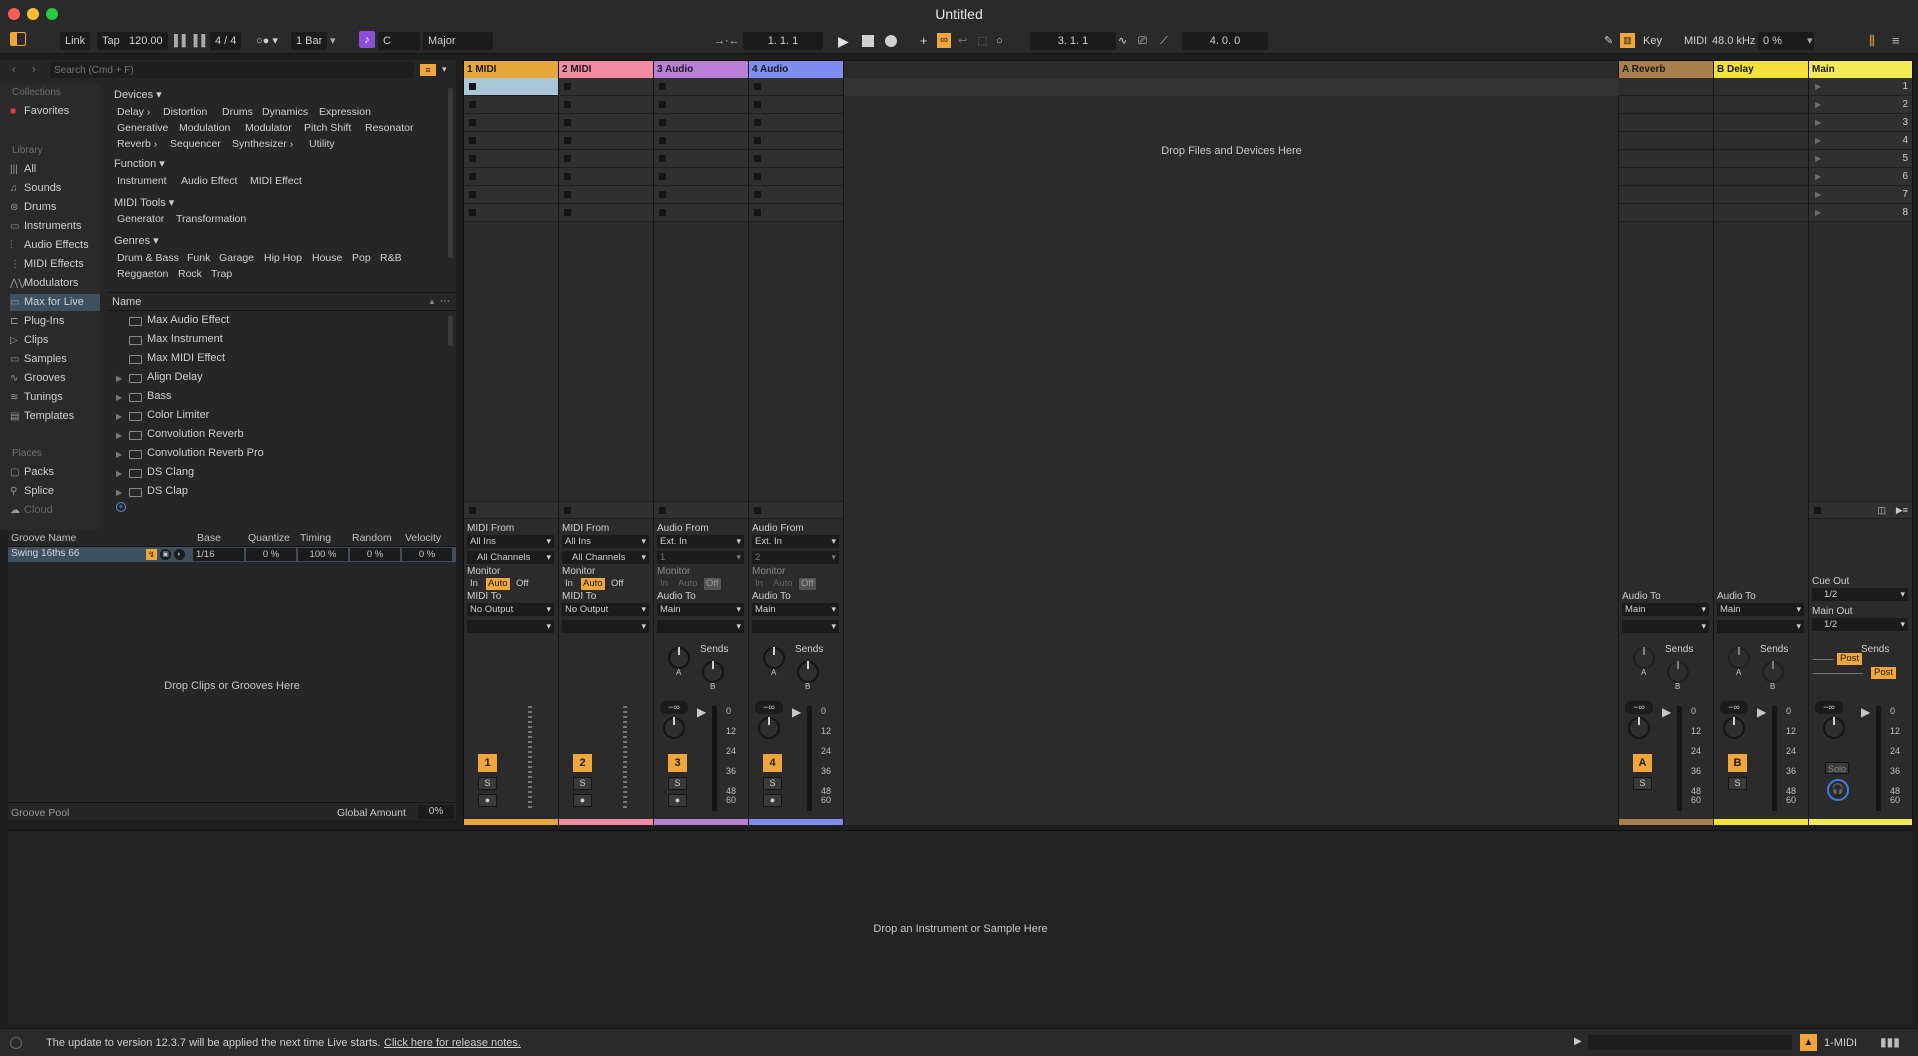  Describe the element at coordinates (487, 763) in the screenshot. I see `track-activator-button: 1` at that location.